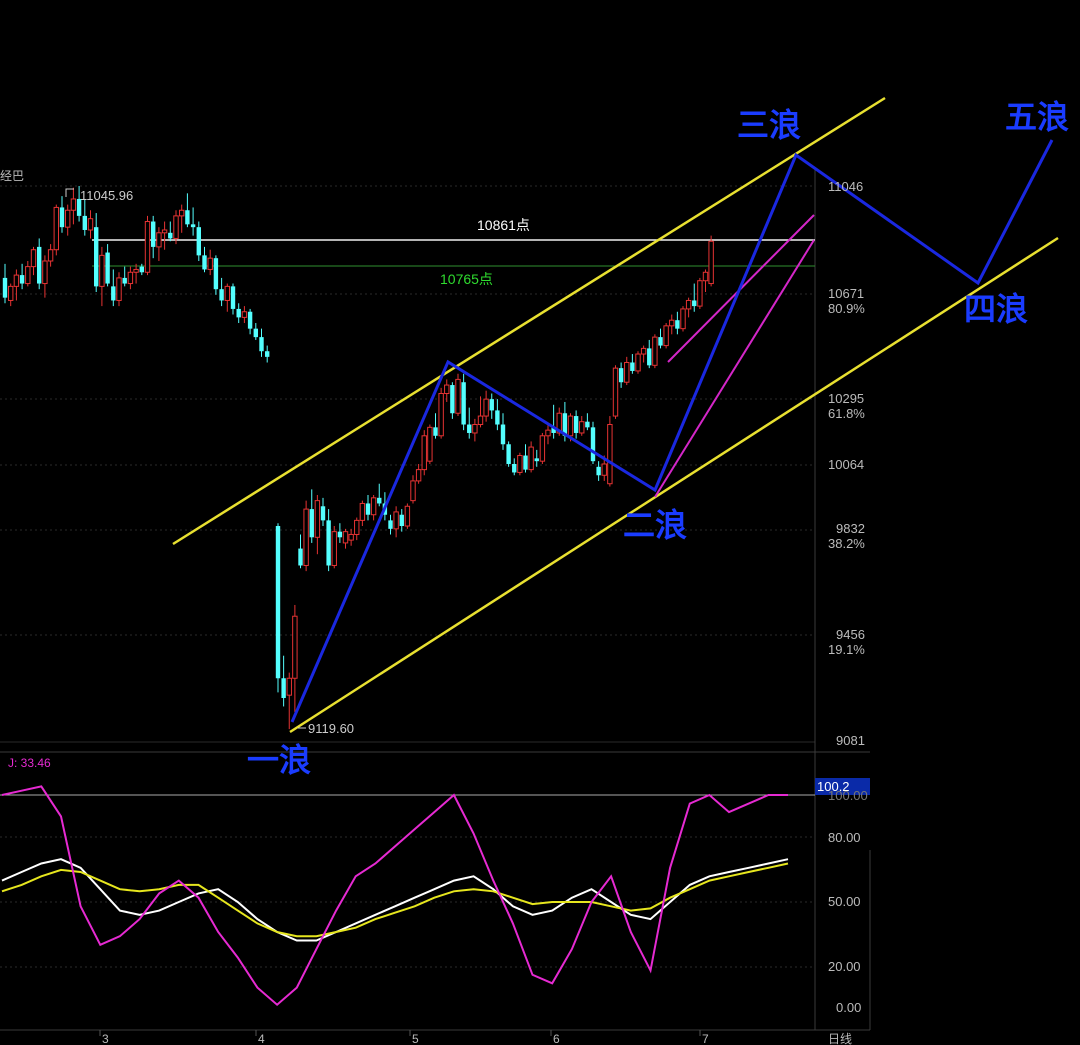 The width and height of the screenshot is (1080, 1045). Describe the element at coordinates (29, 763) in the screenshot. I see `kdj-j-value: J: 33.46` at that location.